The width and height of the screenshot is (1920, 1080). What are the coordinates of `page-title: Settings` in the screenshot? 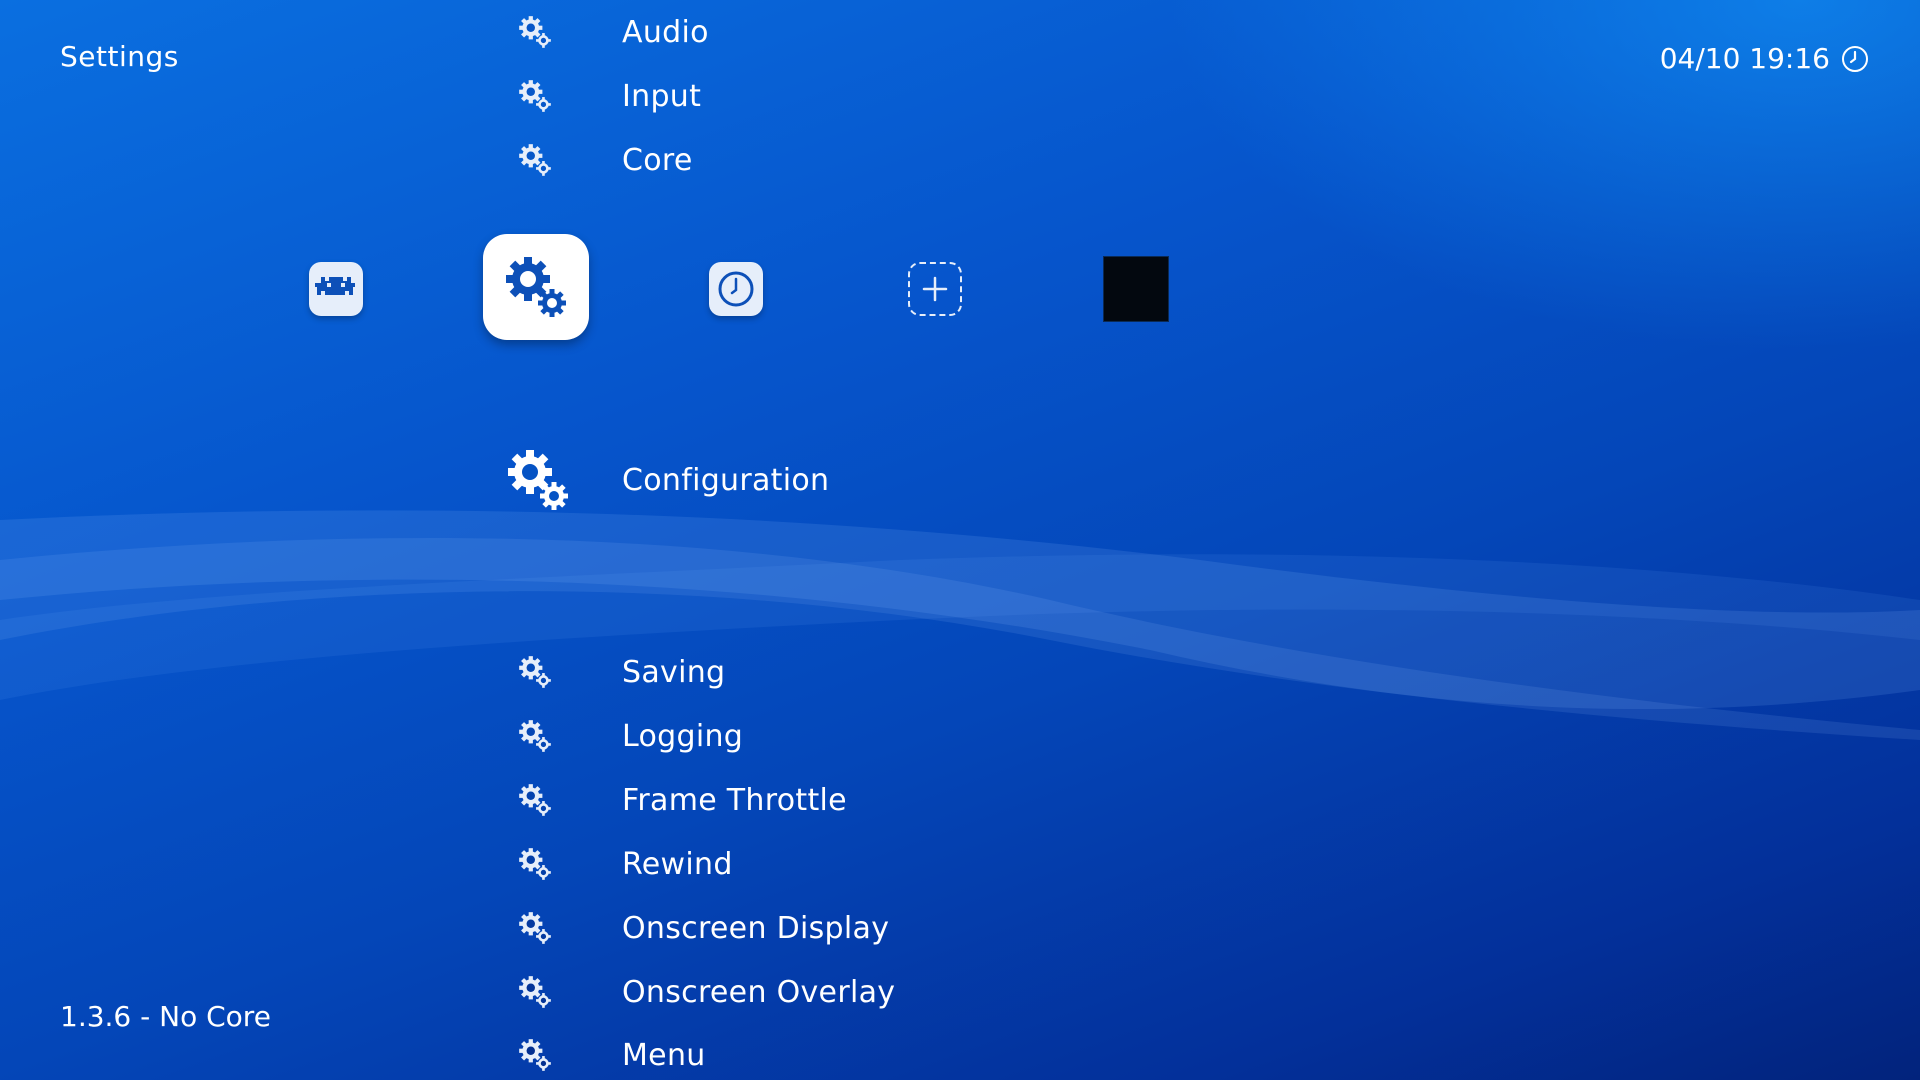 It's located at (119, 56).